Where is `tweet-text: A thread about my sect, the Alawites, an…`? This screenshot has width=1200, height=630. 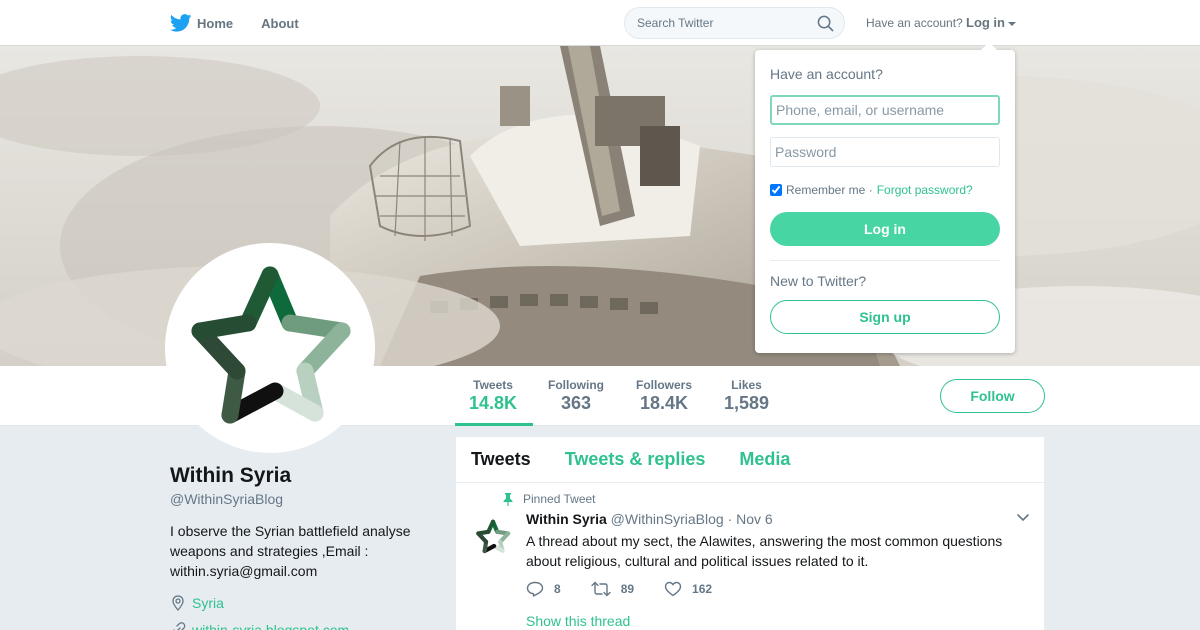
tweet-text: A thread about my sect, the Alawites, an… is located at coordinates (764, 551).